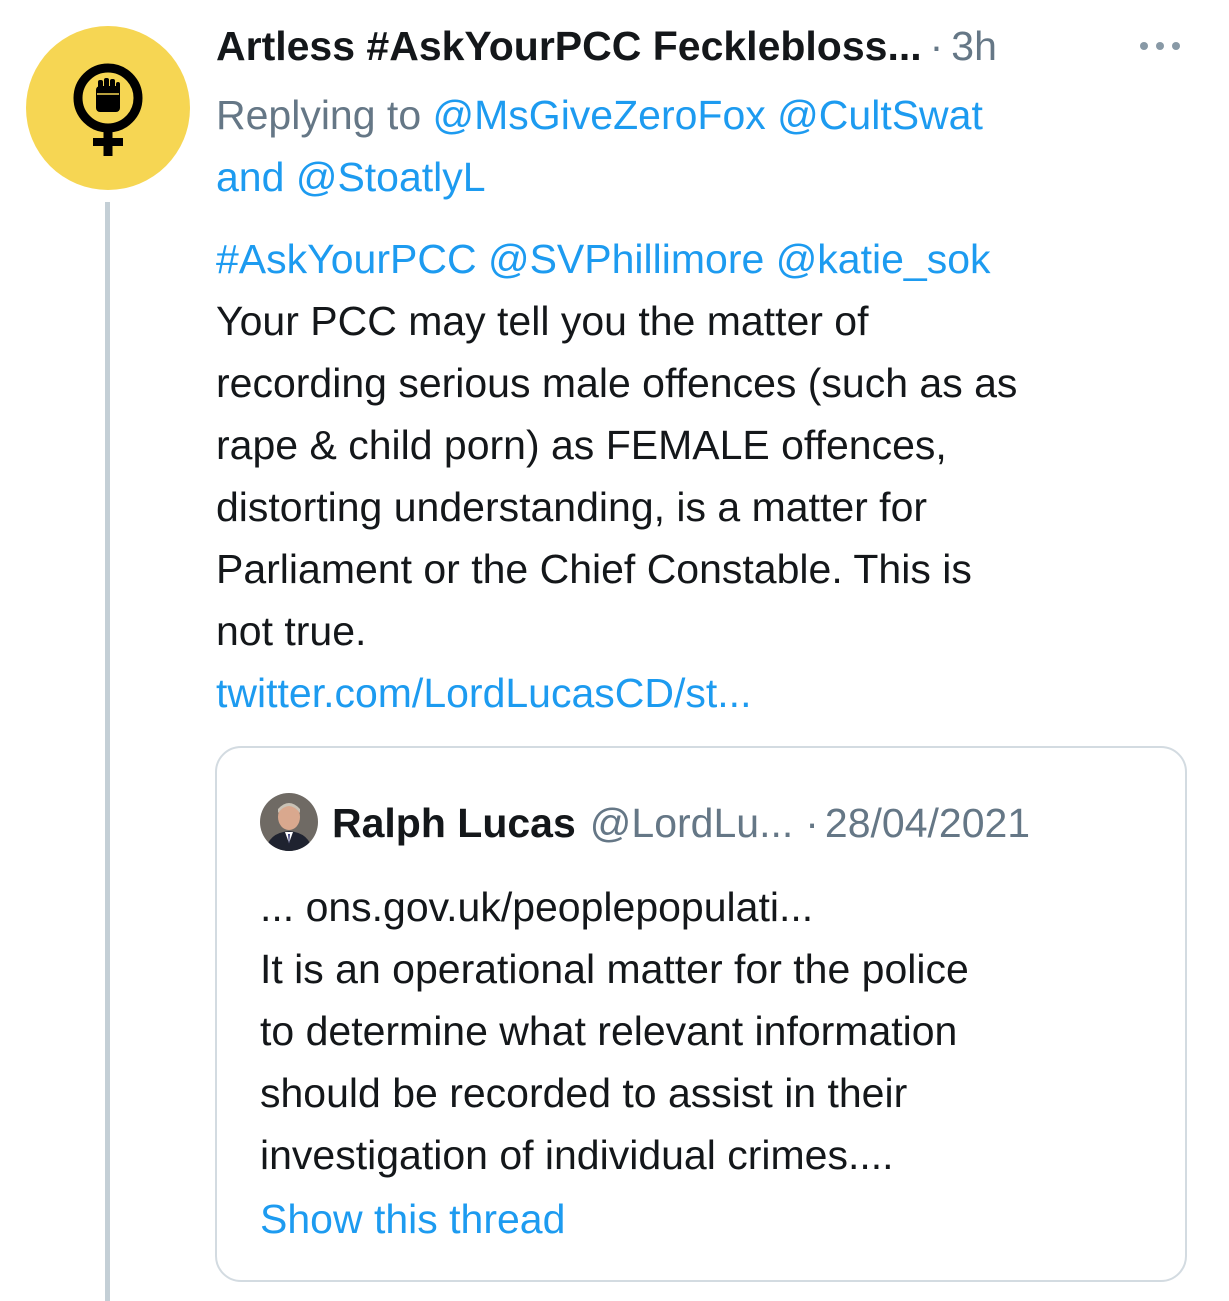 The image size is (1229, 1301). I want to click on author-avatar, so click(108, 108).